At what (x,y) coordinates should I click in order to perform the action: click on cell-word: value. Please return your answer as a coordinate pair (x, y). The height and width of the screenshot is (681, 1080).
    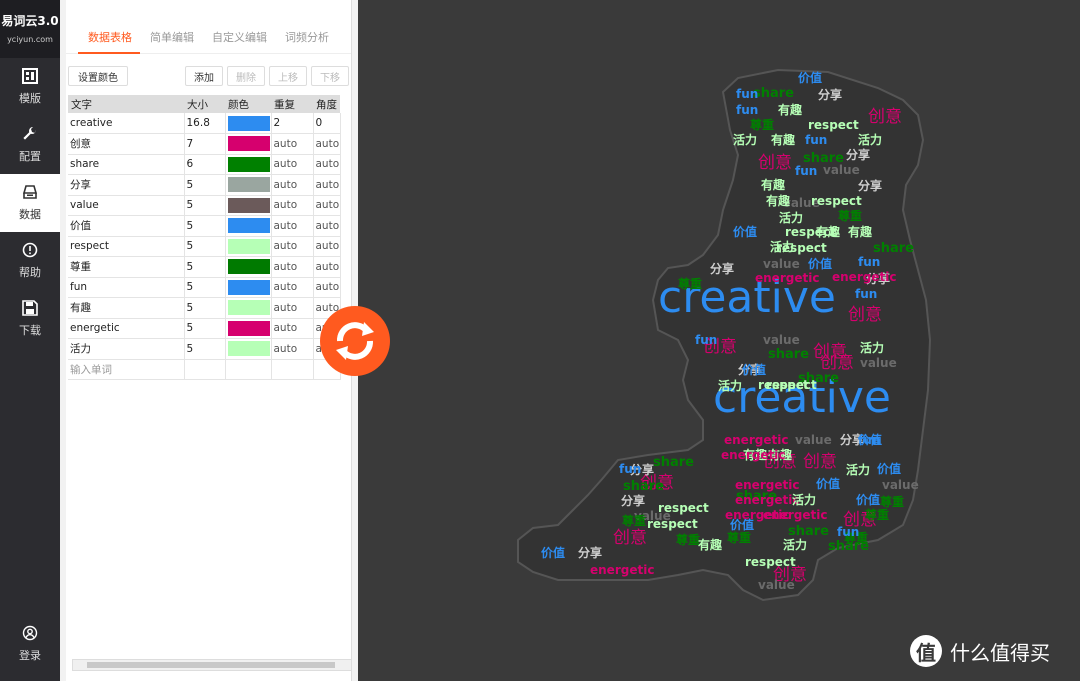
    Looking at the image, I should click on (126, 205).